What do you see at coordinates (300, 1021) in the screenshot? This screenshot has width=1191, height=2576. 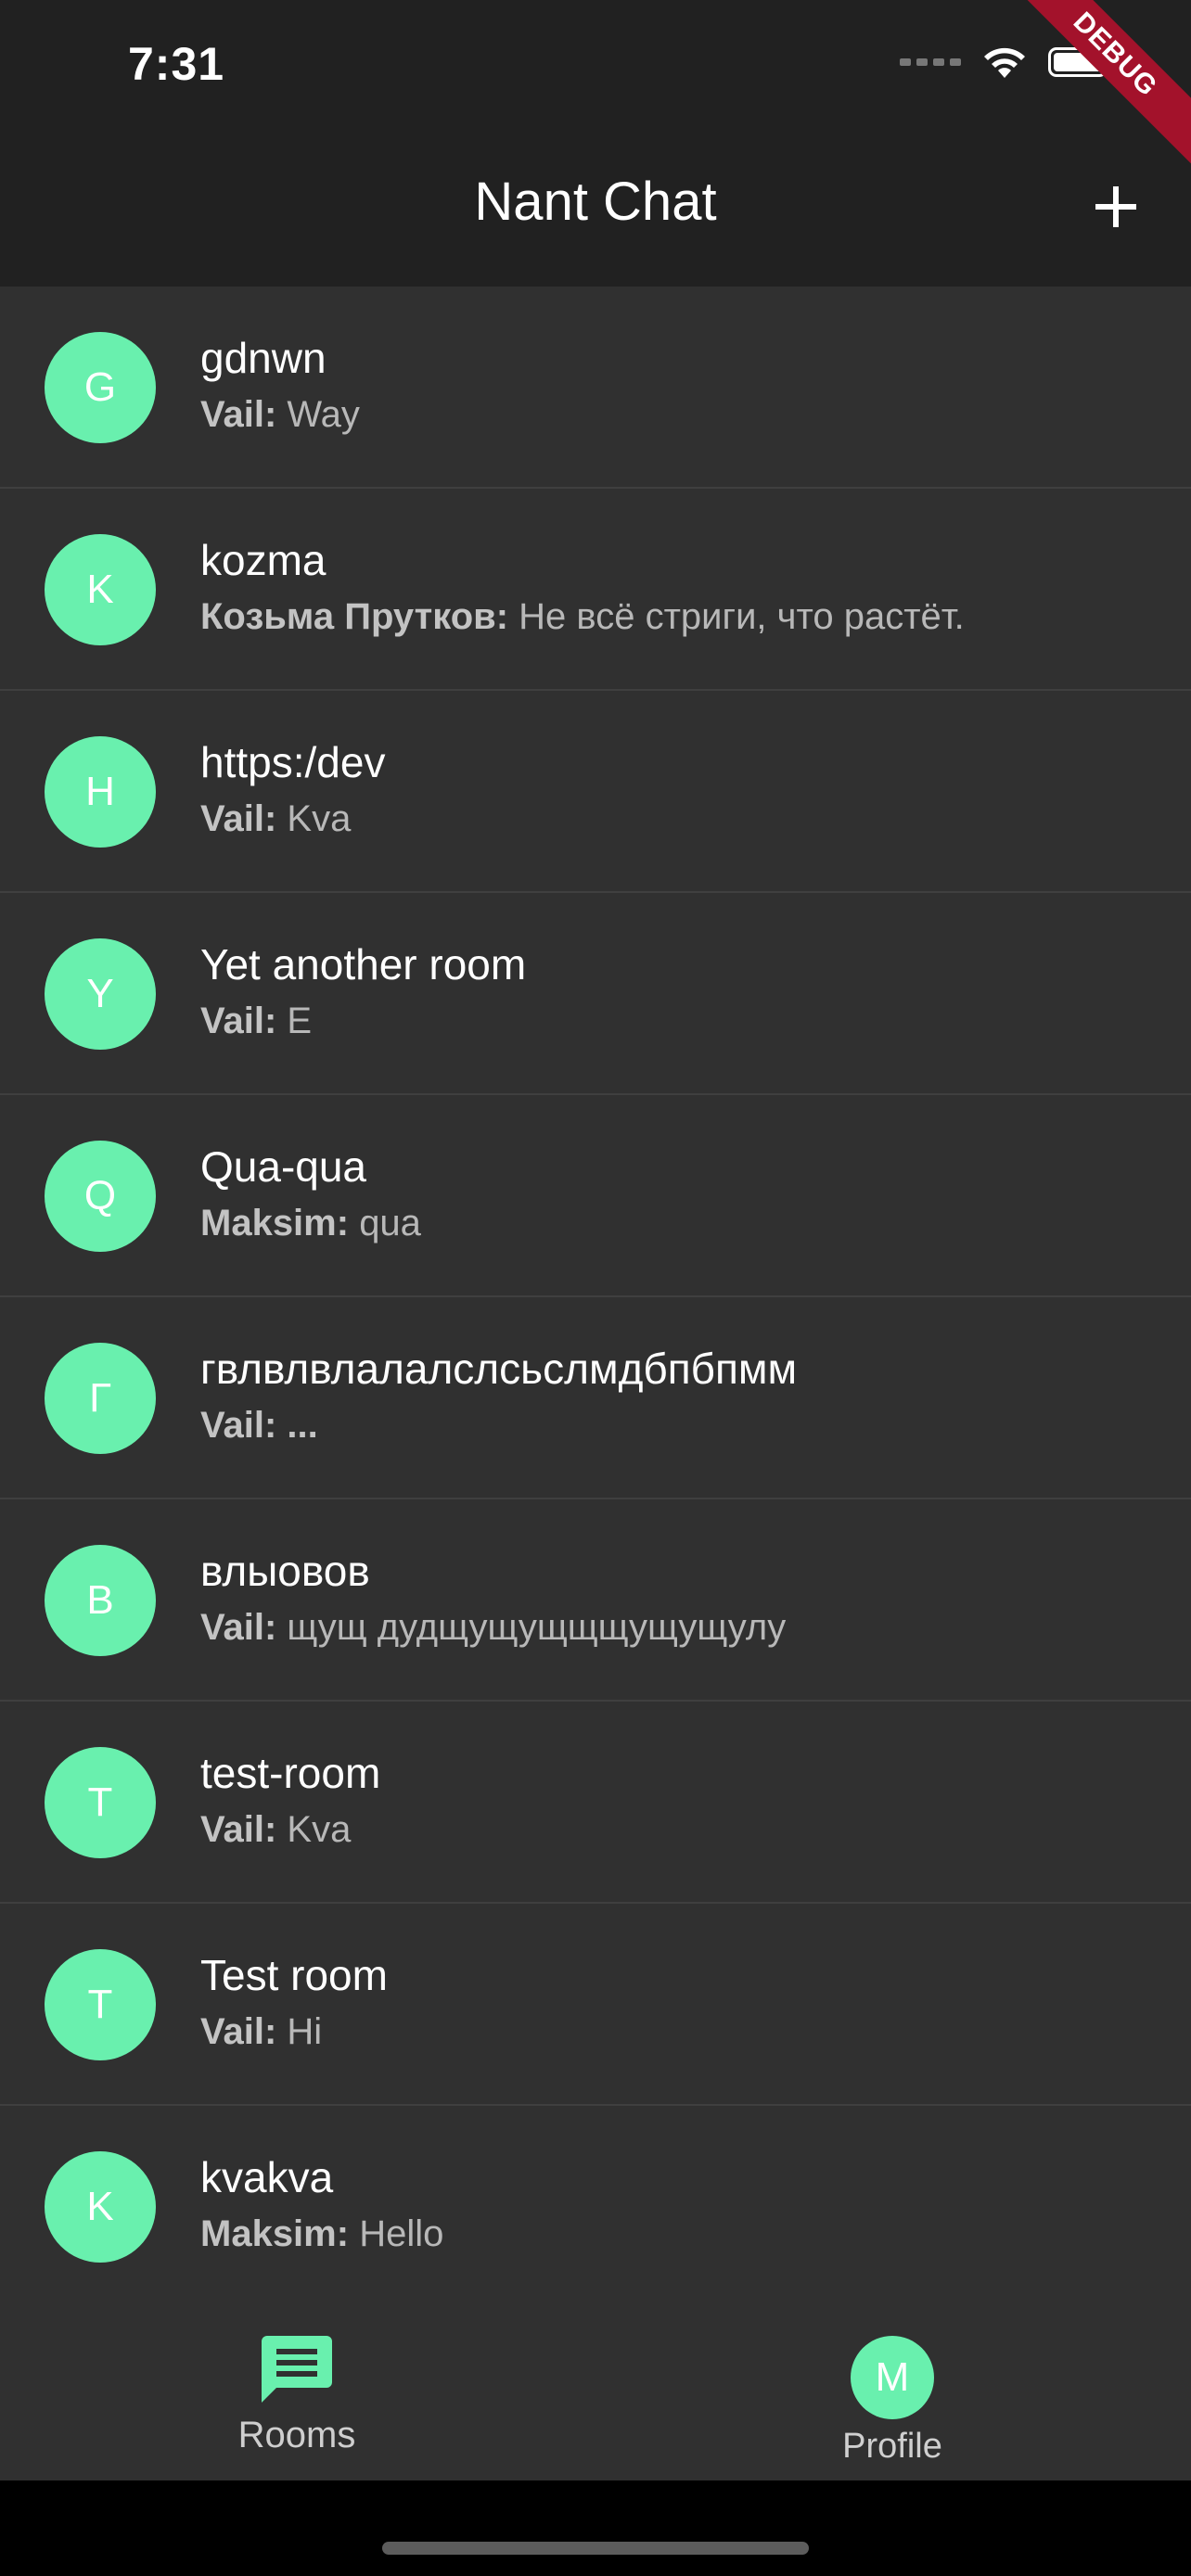 I see `message-text: E` at bounding box center [300, 1021].